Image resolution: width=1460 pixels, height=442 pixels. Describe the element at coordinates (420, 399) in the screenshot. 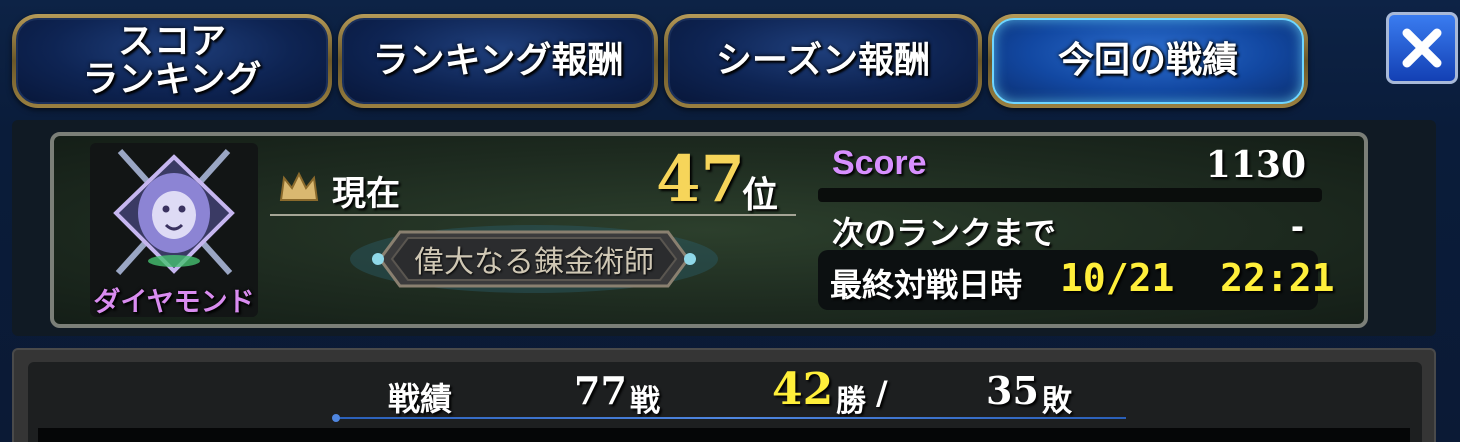

I see `record-label: 戦績` at that location.